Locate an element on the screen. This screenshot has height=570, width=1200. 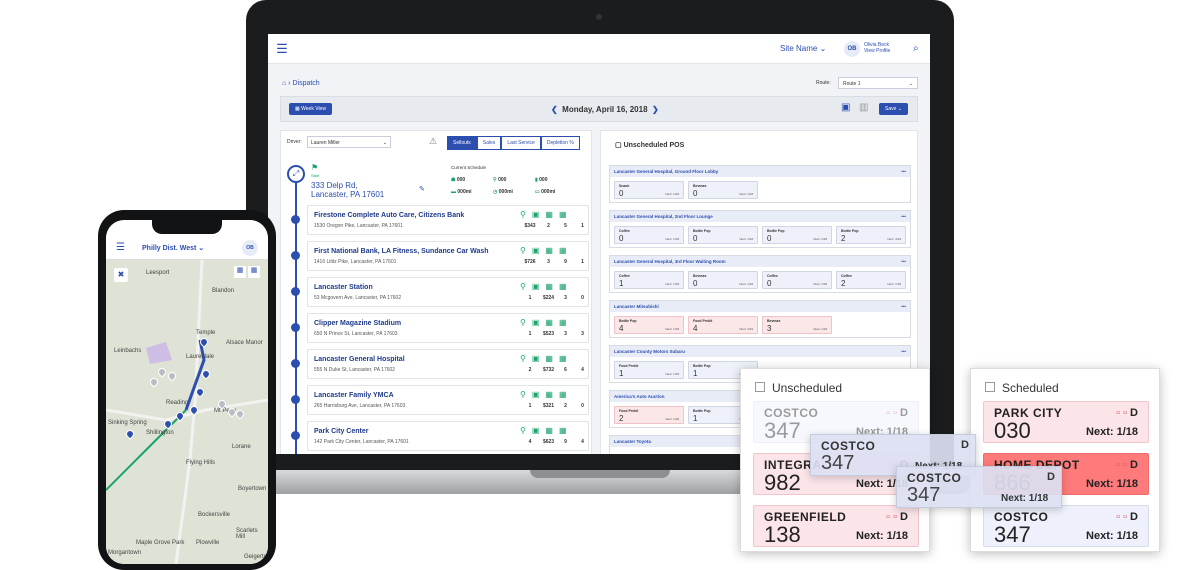
machine-chip: Coffee 2 Next: 1/18 is located at coordinates (871, 280).